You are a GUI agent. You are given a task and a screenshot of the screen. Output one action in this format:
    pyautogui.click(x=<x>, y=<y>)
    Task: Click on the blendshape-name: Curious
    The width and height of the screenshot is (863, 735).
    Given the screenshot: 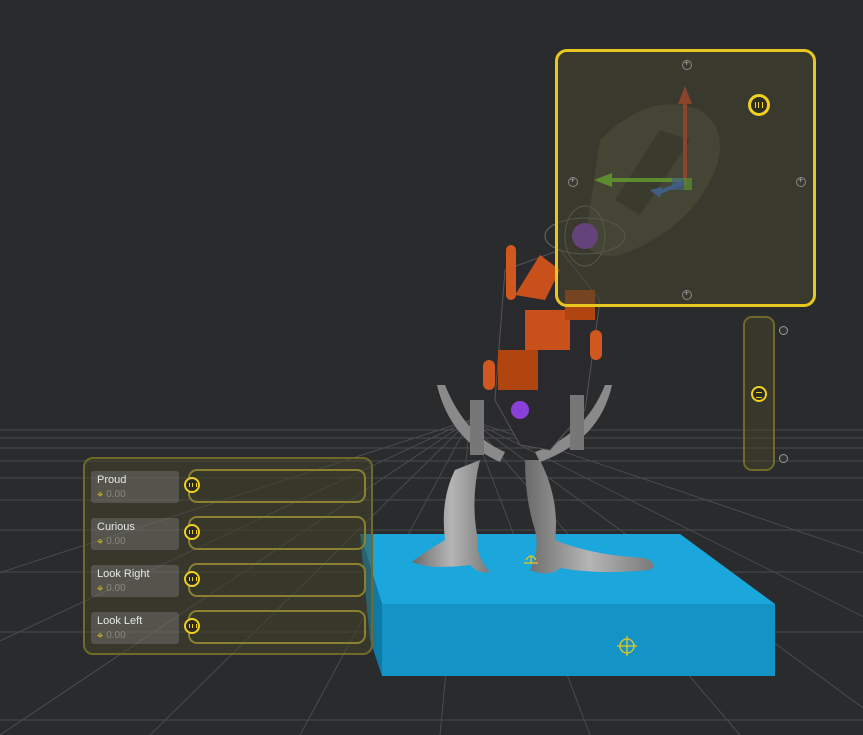 What is the action you would take?
    pyautogui.click(x=116, y=527)
    